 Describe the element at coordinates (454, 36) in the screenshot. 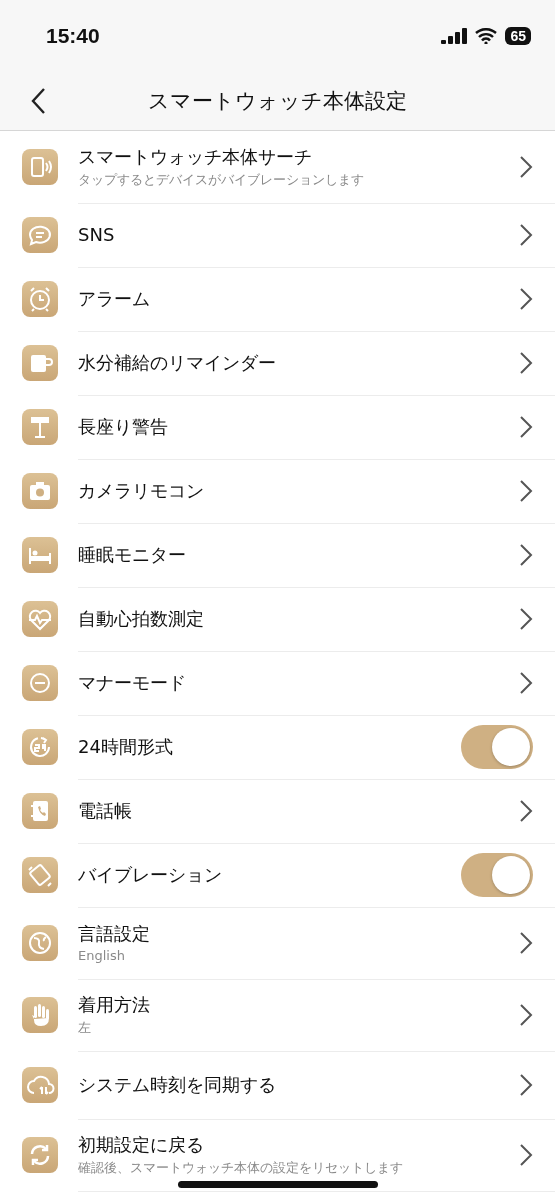

I see `signal-icon` at that location.